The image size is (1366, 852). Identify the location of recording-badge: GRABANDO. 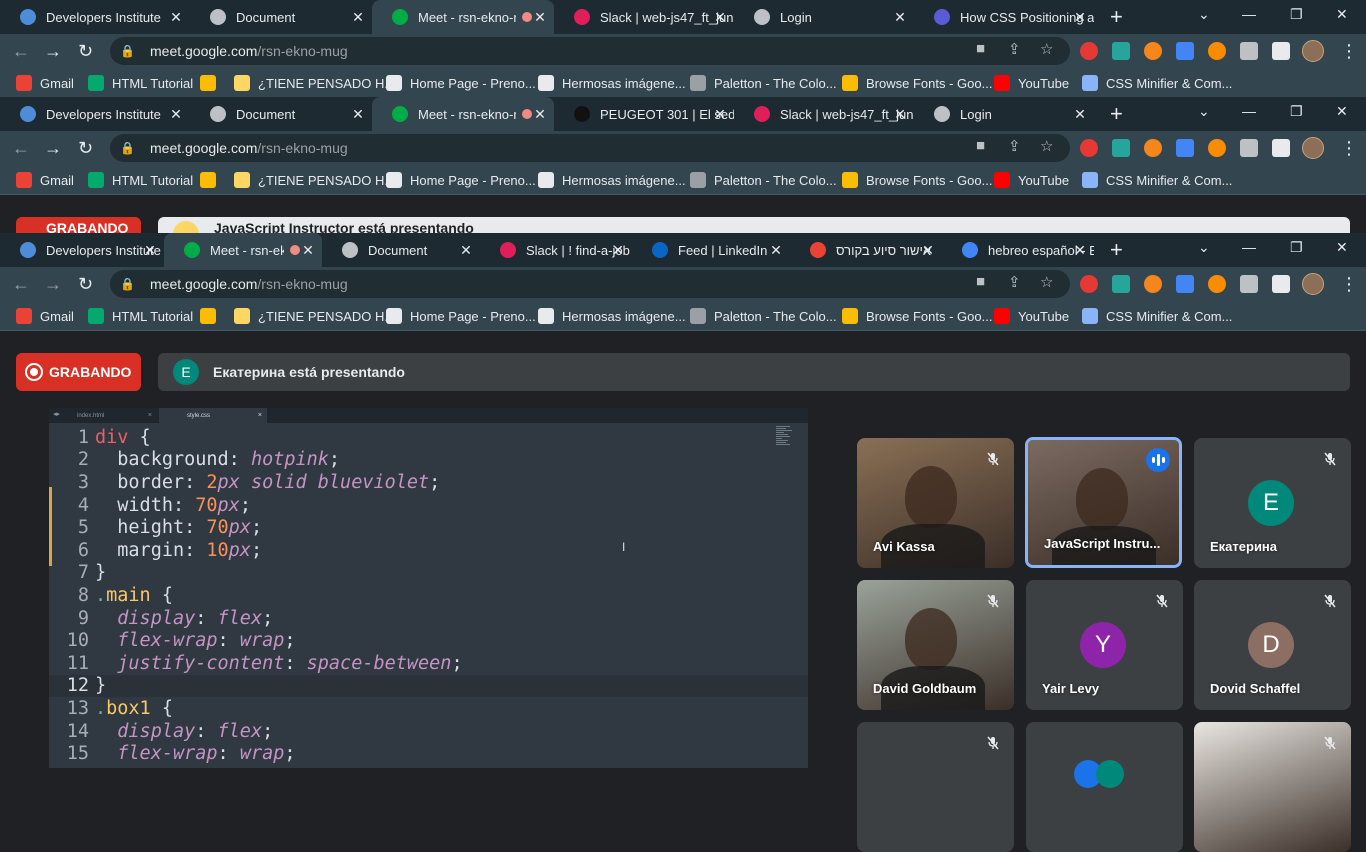
(78, 372).